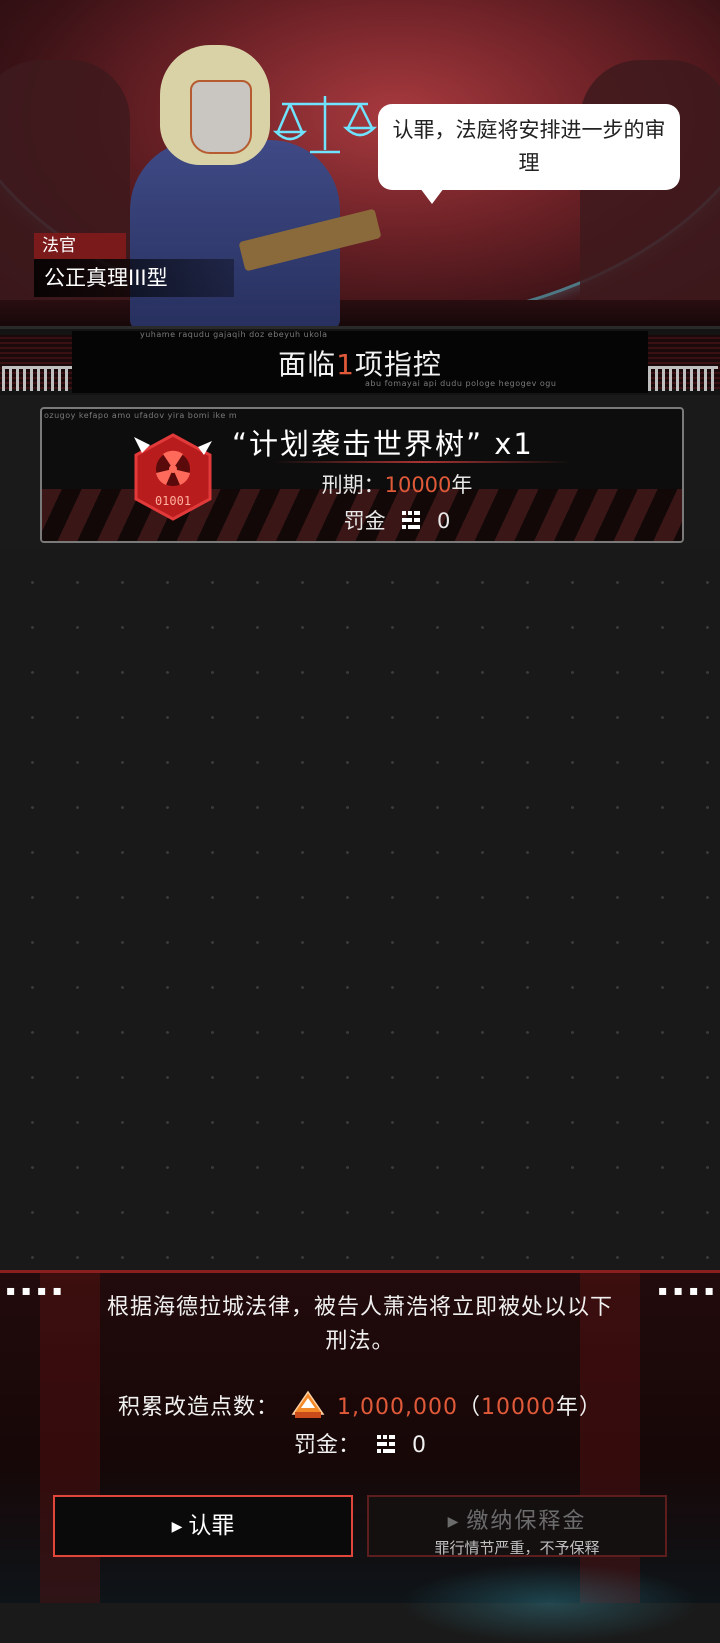 The image size is (720, 1643). I want to click on speech-bubble-tail, so click(432, 196).